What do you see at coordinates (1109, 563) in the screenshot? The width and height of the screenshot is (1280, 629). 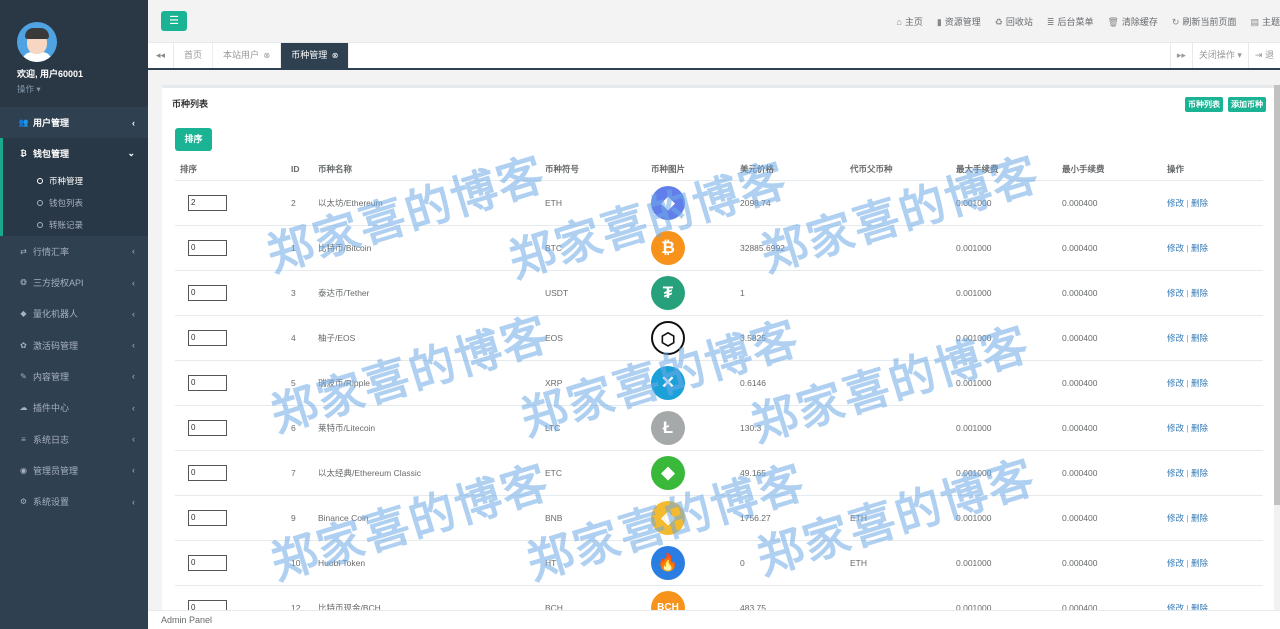 I see `min-fee-cell: 0.000400` at bounding box center [1109, 563].